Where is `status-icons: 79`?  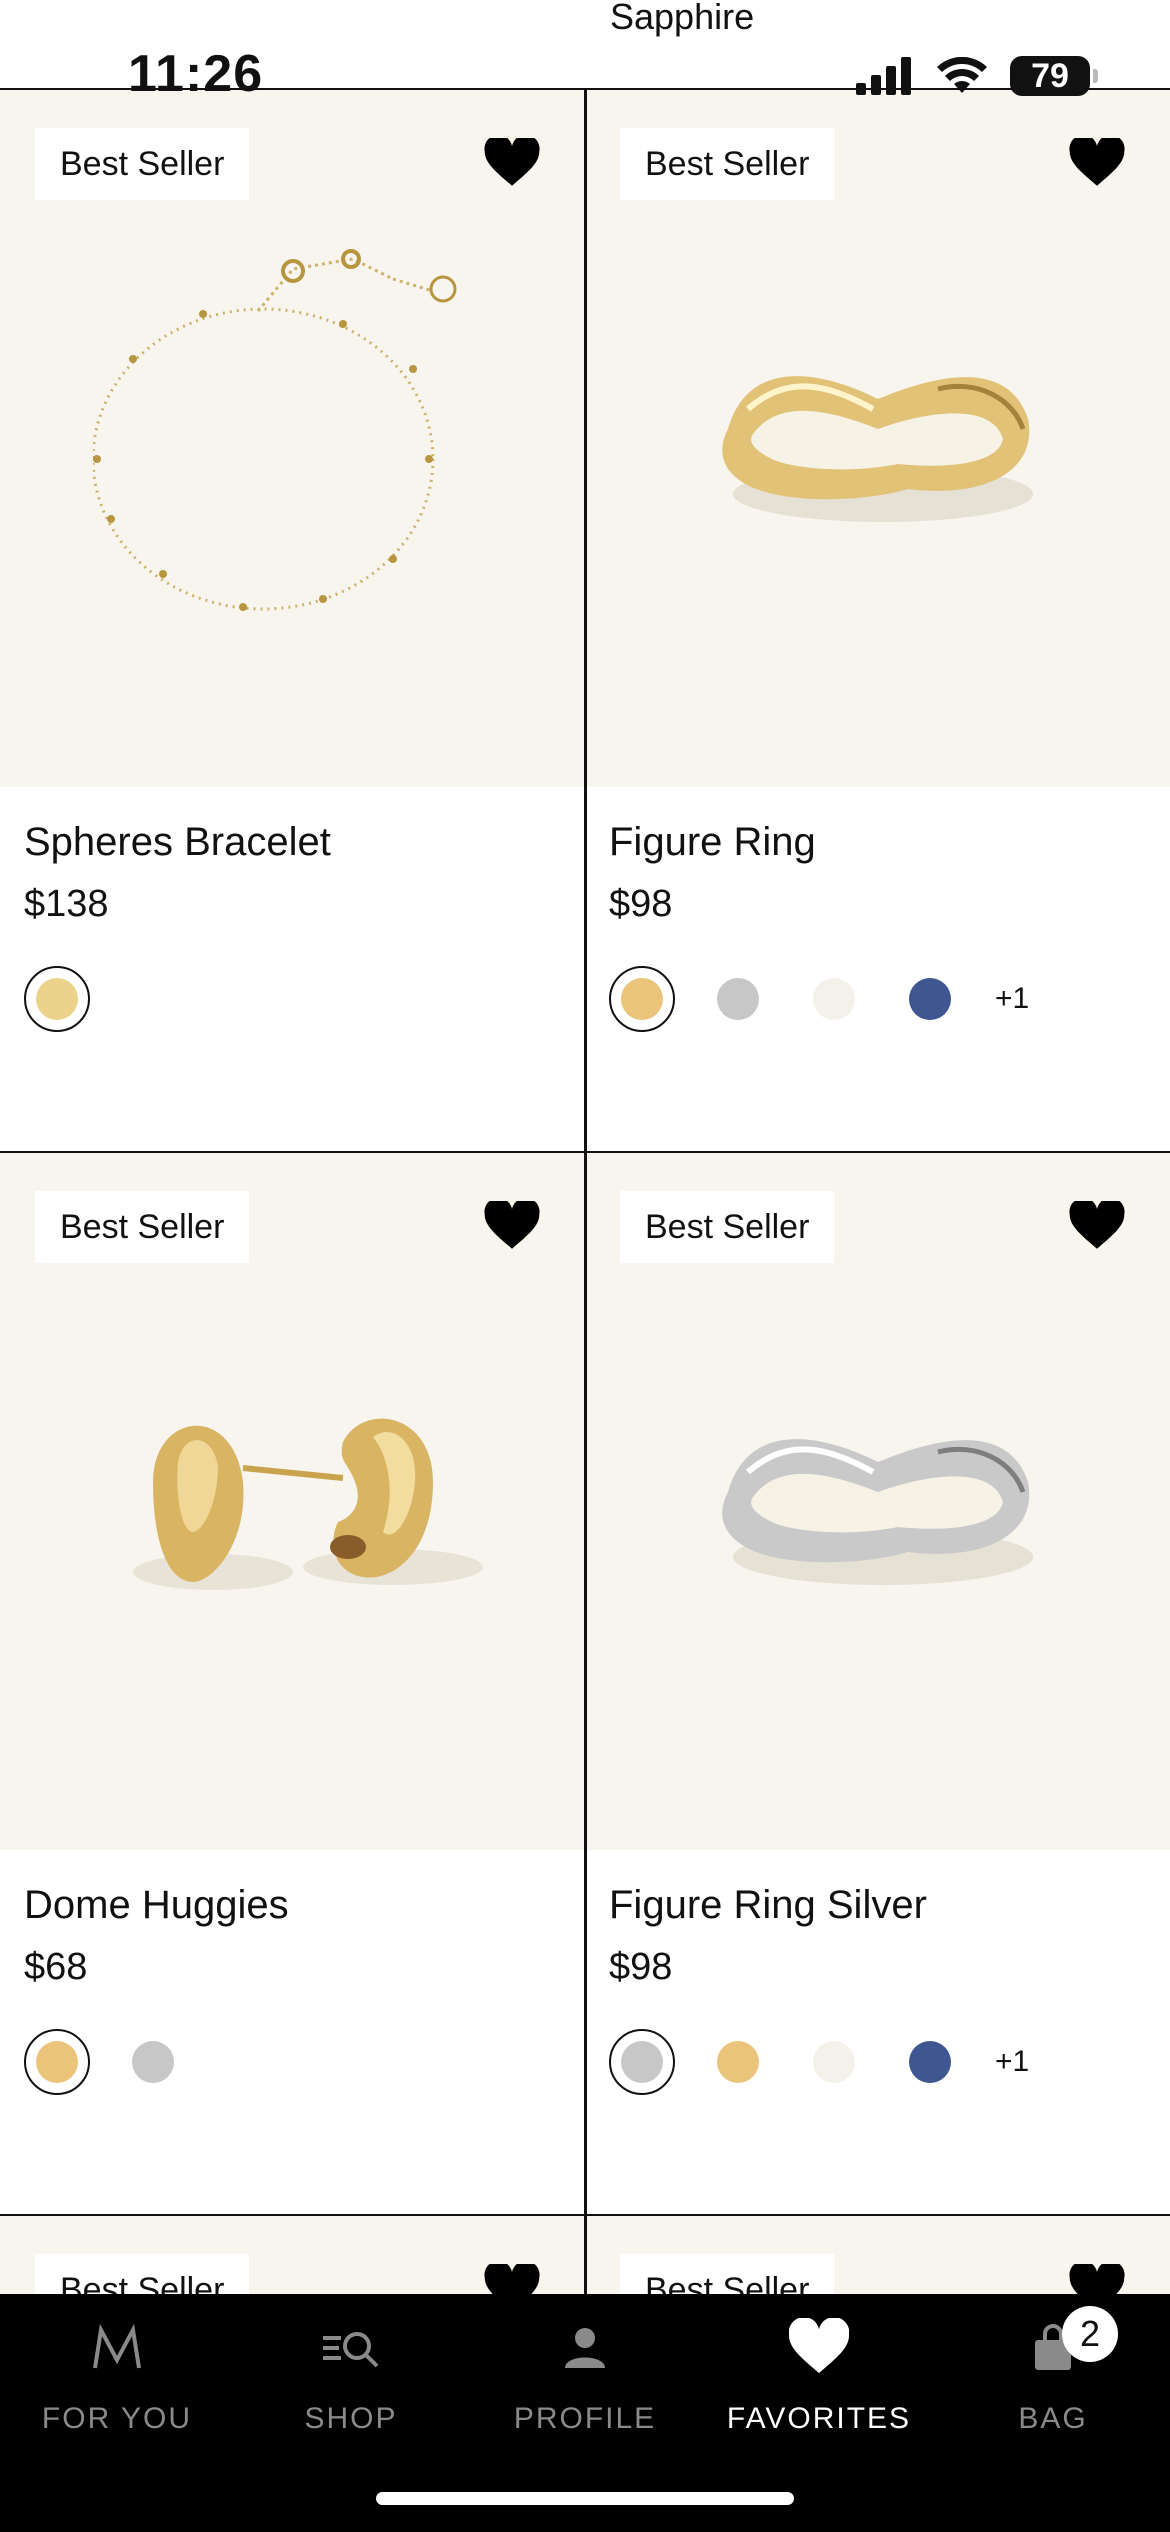
status-icons: 79 is located at coordinates (977, 76).